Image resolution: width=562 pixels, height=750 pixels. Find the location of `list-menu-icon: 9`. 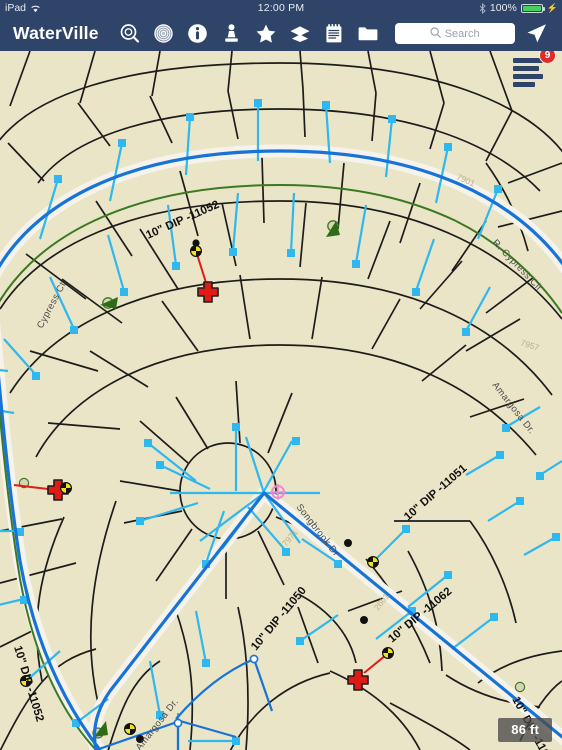

list-menu-icon: 9 is located at coordinates (534, 68).